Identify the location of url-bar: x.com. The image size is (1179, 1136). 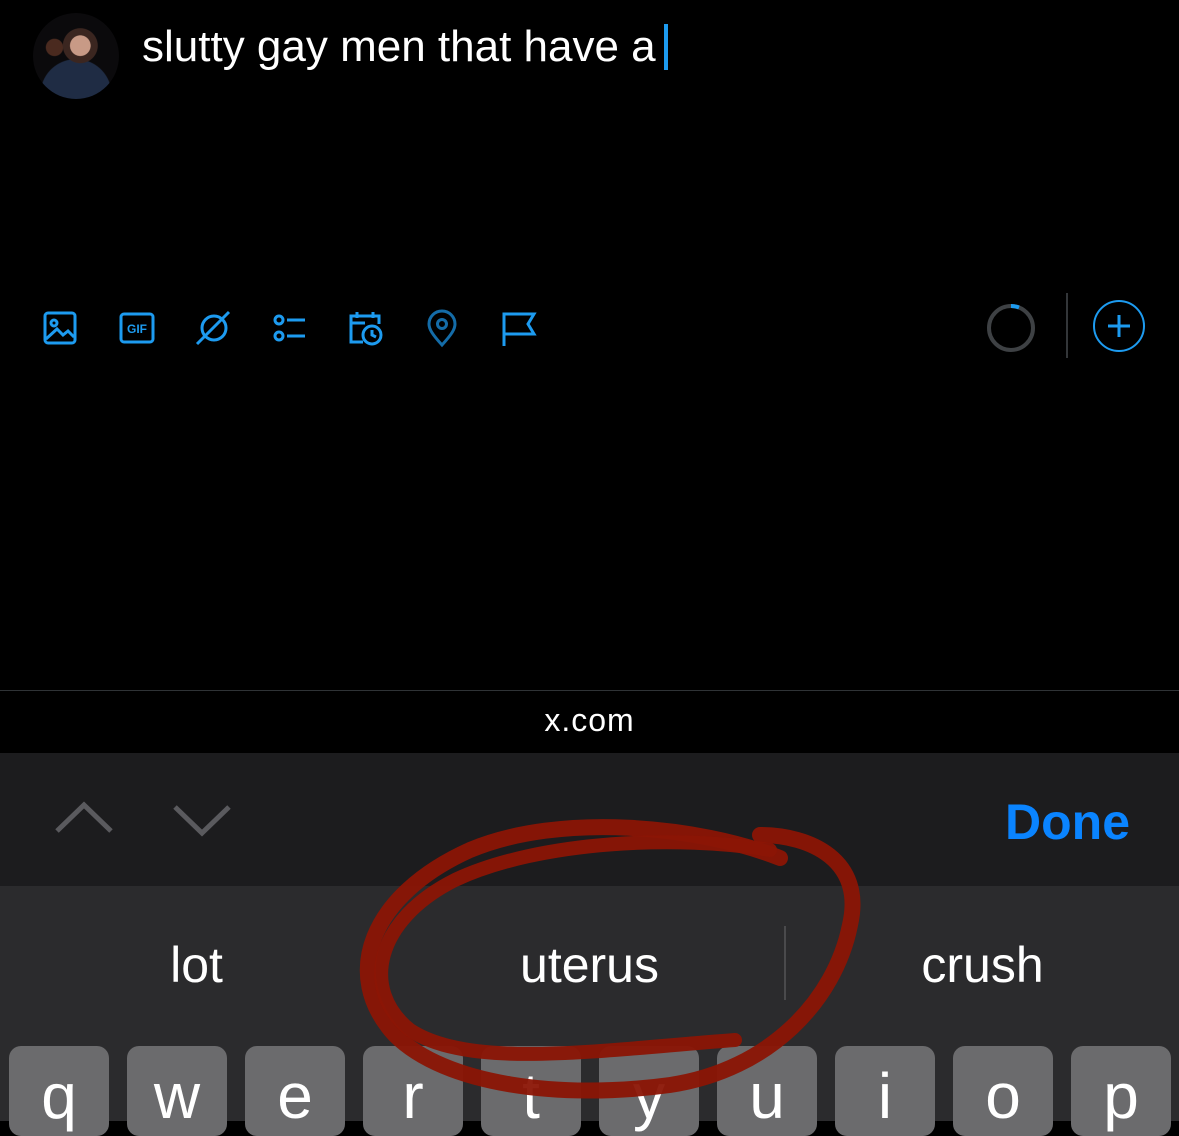
(589, 721).